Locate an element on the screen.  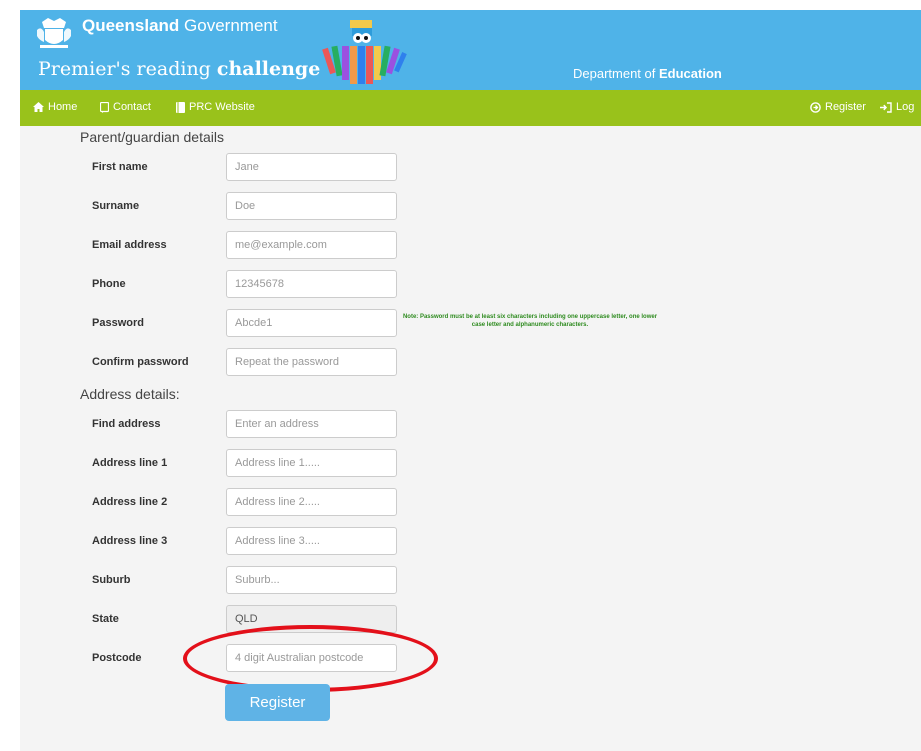
nav-login-label: Log is located at coordinates (905, 107).